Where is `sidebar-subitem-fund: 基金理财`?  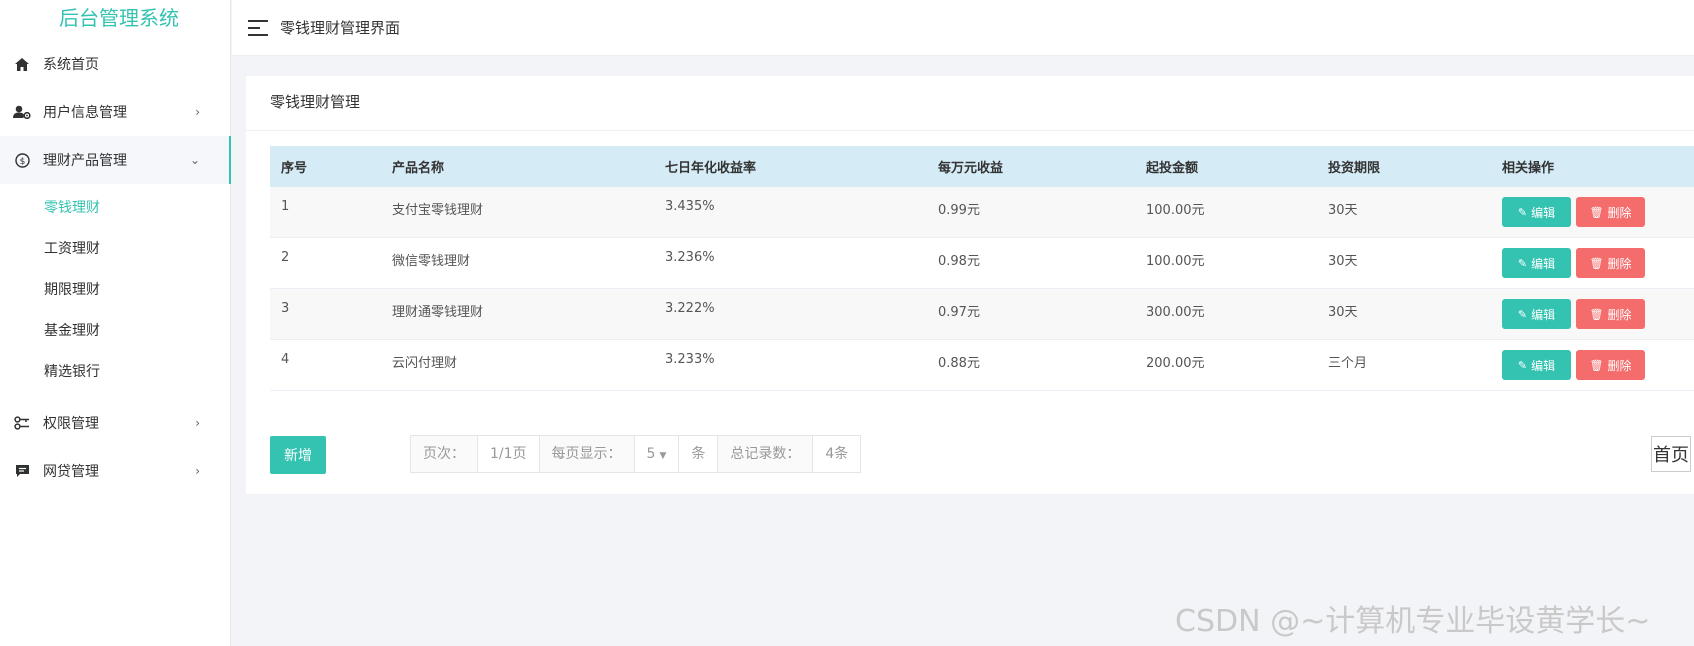 sidebar-subitem-fund: 基金理财 is located at coordinates (115, 331).